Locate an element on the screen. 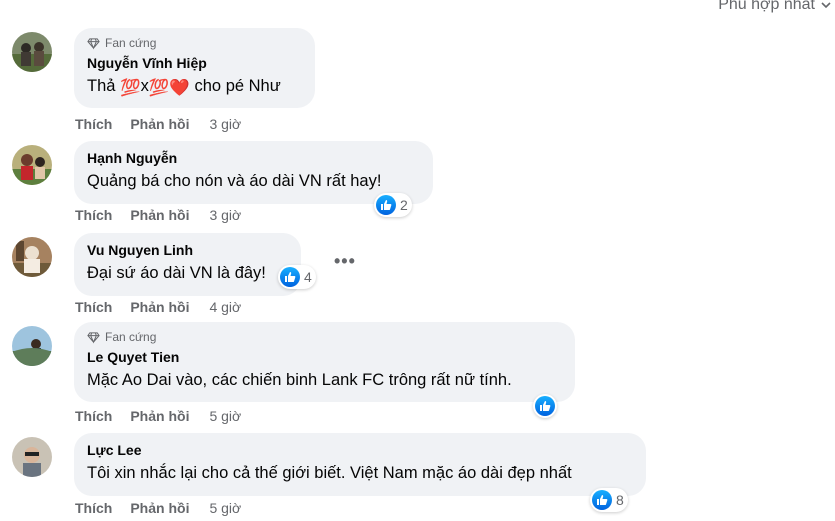 The image size is (835, 521). comment-text: Quảng bá cho nón và áo dài VN rất hay! is located at coordinates (234, 181).